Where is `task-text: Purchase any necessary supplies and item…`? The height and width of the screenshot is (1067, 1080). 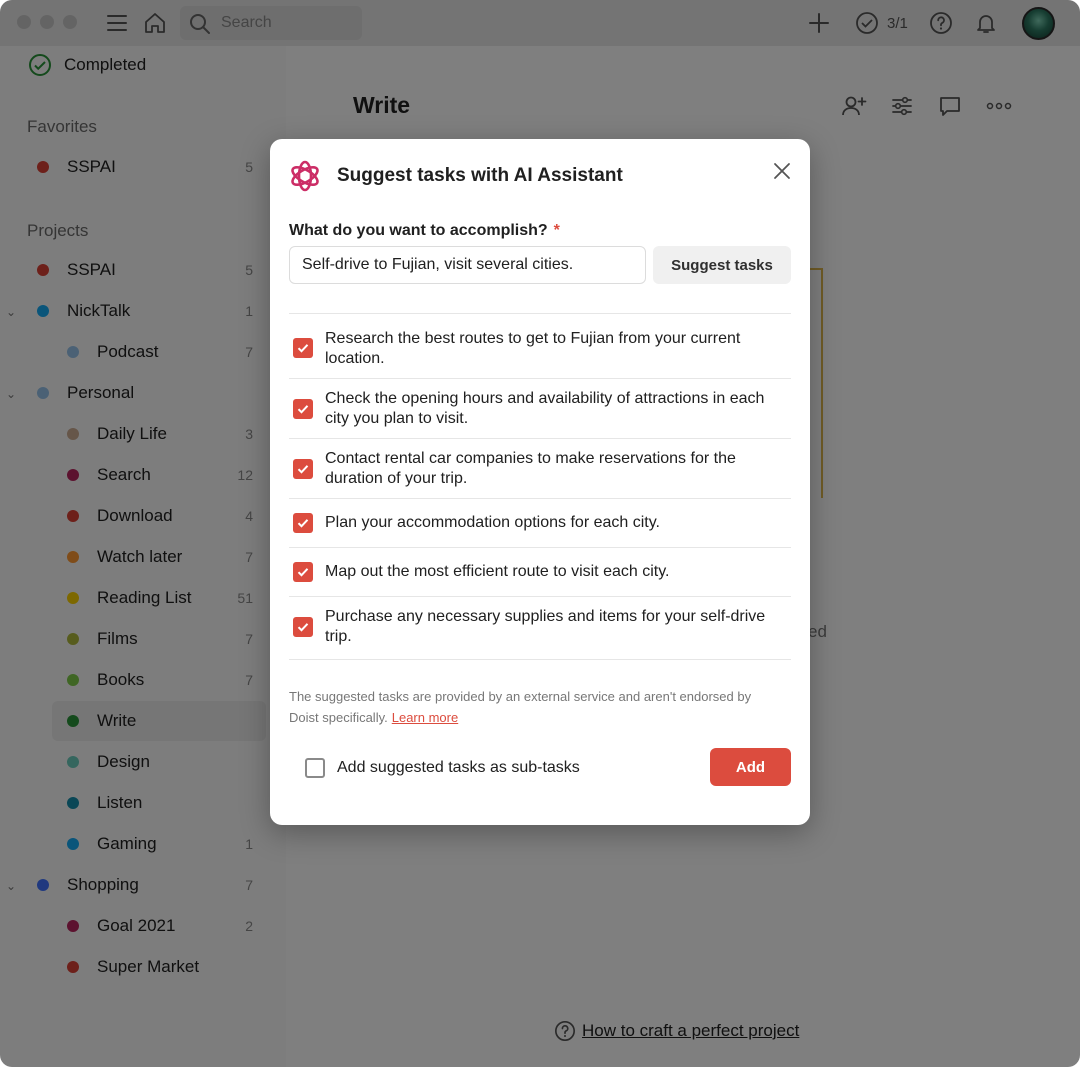 task-text: Purchase any necessary supplies and item… is located at coordinates (545, 626).